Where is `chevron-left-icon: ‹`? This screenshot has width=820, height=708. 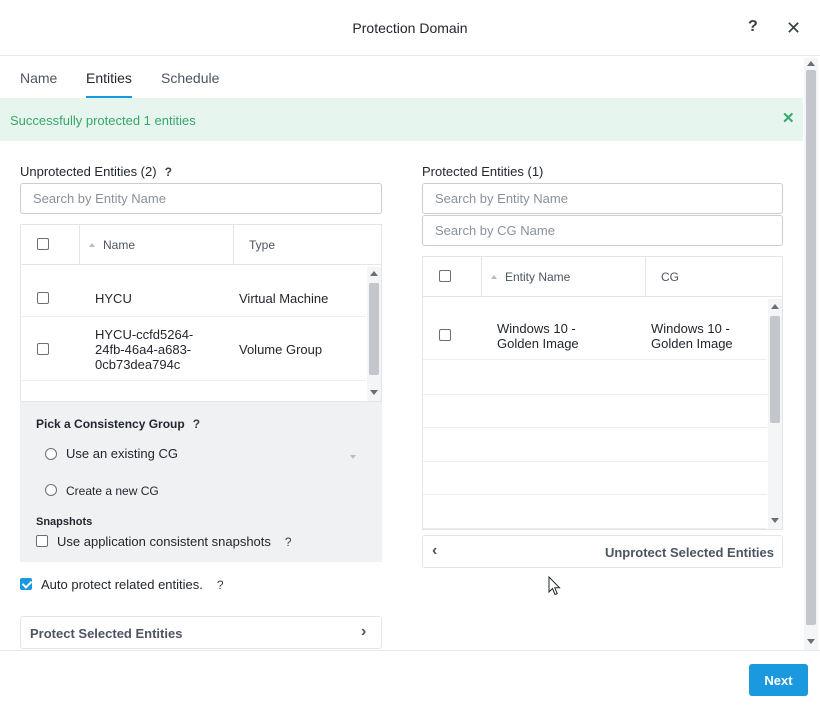
chevron-left-icon: ‹ is located at coordinates (435, 550).